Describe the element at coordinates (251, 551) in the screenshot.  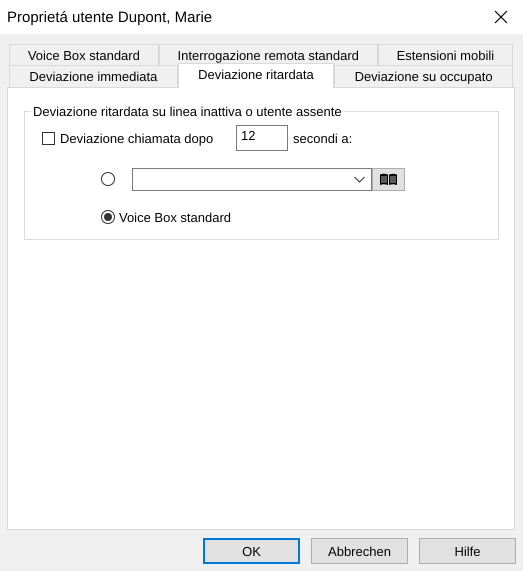
I see `dialog-button: OK` at that location.